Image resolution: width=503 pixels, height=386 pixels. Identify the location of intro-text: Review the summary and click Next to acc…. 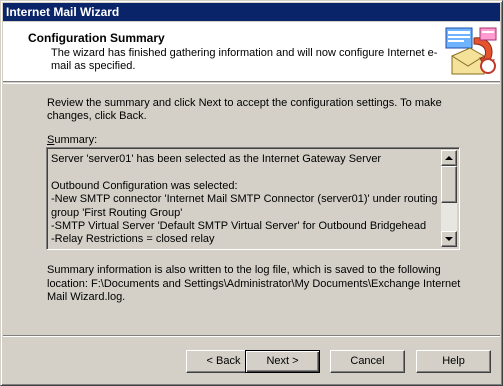
(244, 109).